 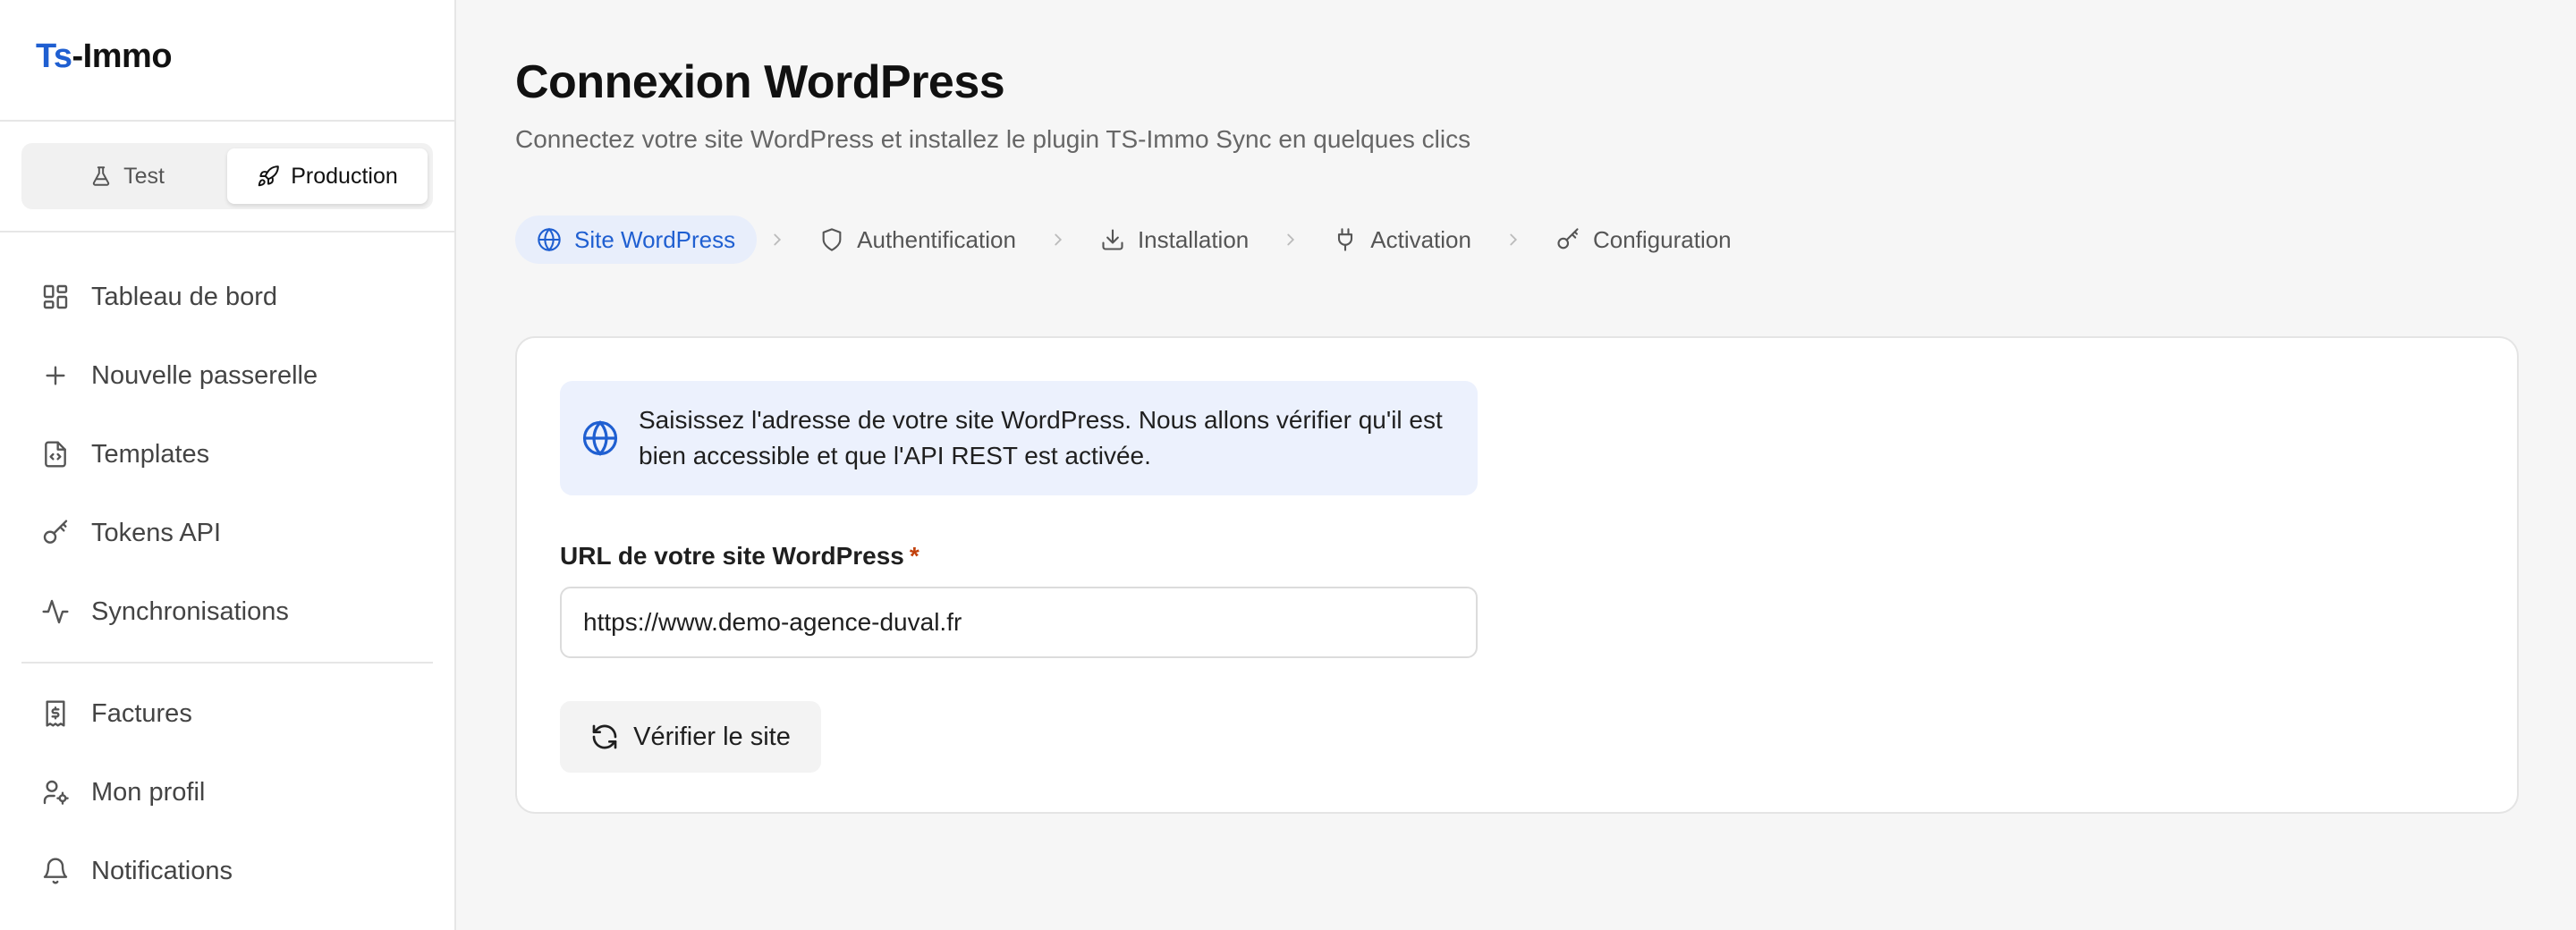 I want to click on plug-icon, so click(x=1345, y=239).